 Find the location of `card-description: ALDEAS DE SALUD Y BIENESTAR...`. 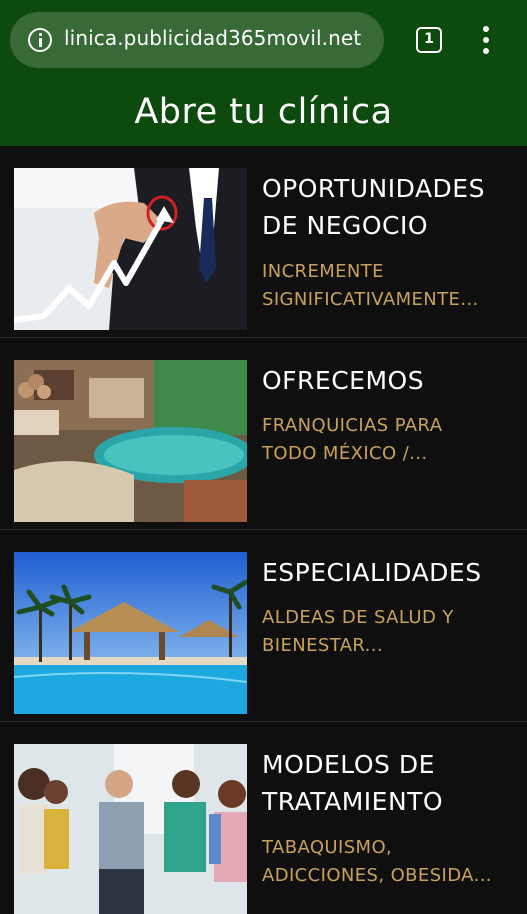

card-description: ALDEAS DE SALUD Y BIENESTAR... is located at coordinates (358, 631).